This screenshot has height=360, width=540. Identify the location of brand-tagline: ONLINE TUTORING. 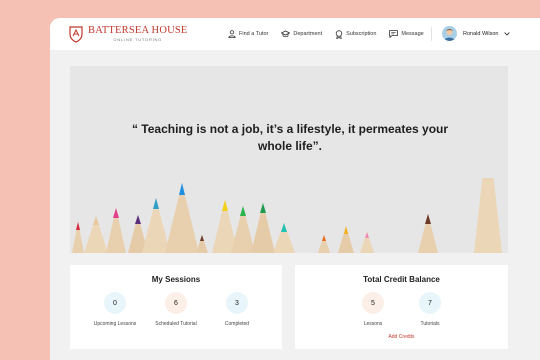
(138, 39).